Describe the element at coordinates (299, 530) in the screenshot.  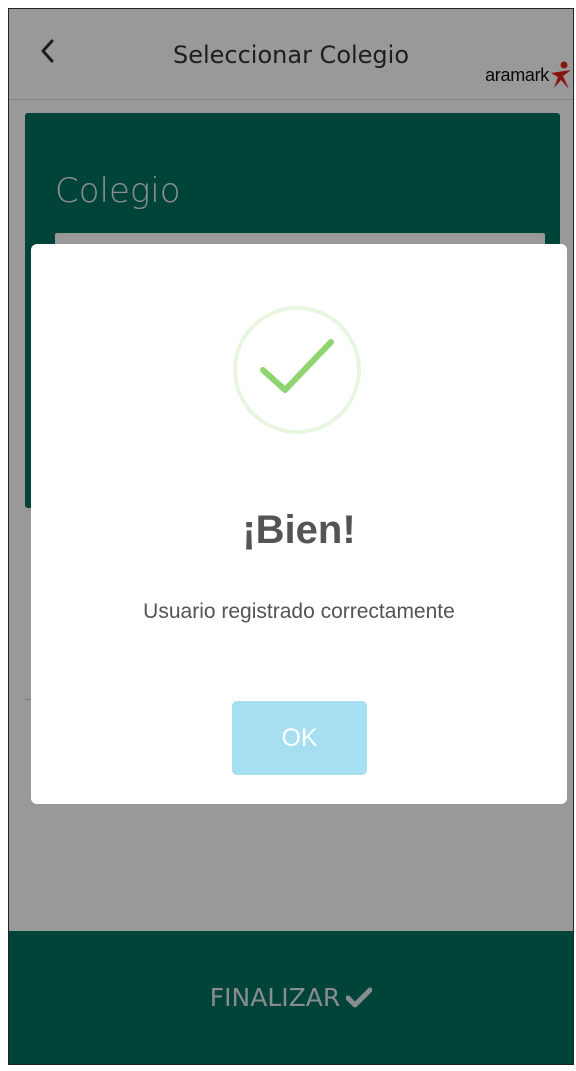
I see `dialog-title: ¡Bien!` at that location.